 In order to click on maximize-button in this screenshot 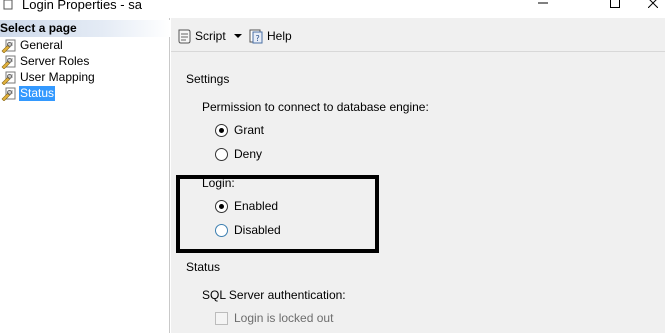, I will do `click(615, 6)`.